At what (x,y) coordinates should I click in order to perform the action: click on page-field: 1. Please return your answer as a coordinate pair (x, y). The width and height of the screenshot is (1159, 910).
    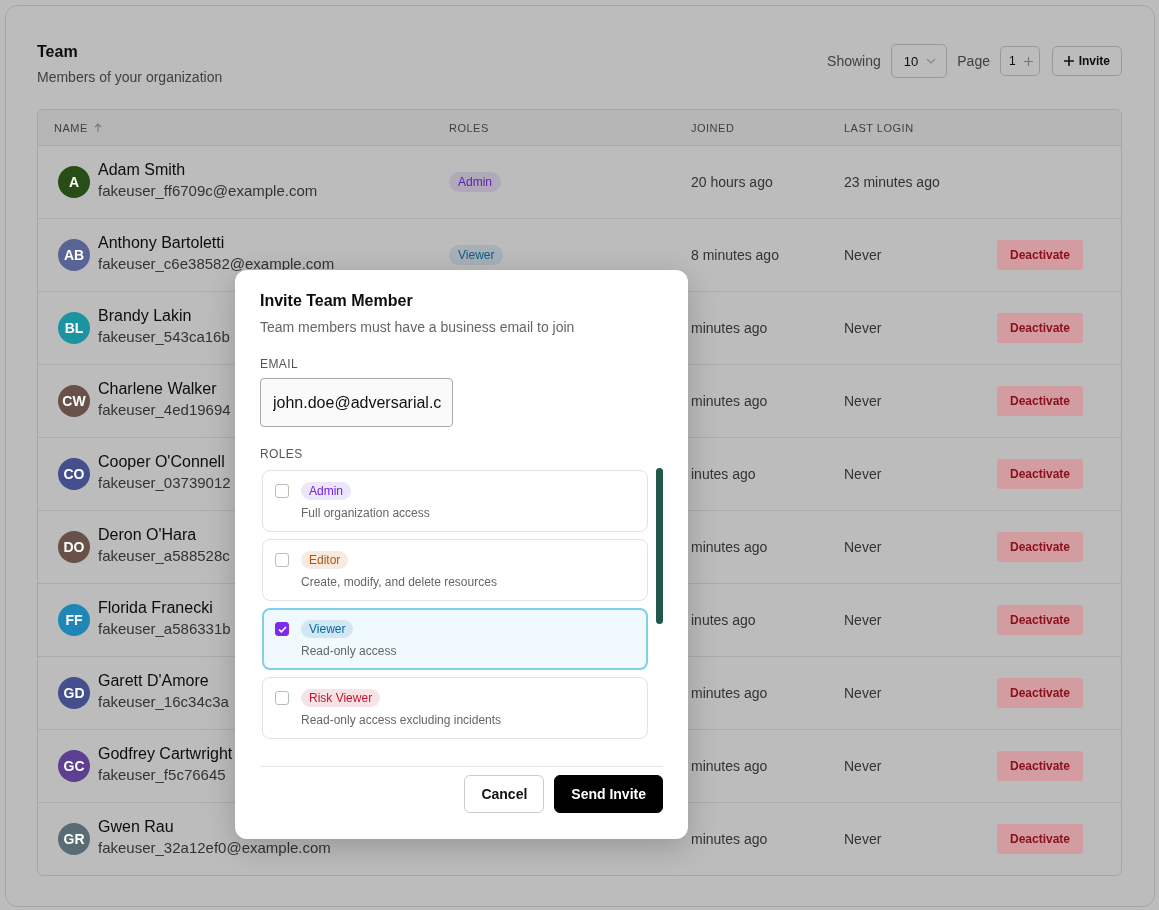
    Looking at the image, I should click on (1019, 61).